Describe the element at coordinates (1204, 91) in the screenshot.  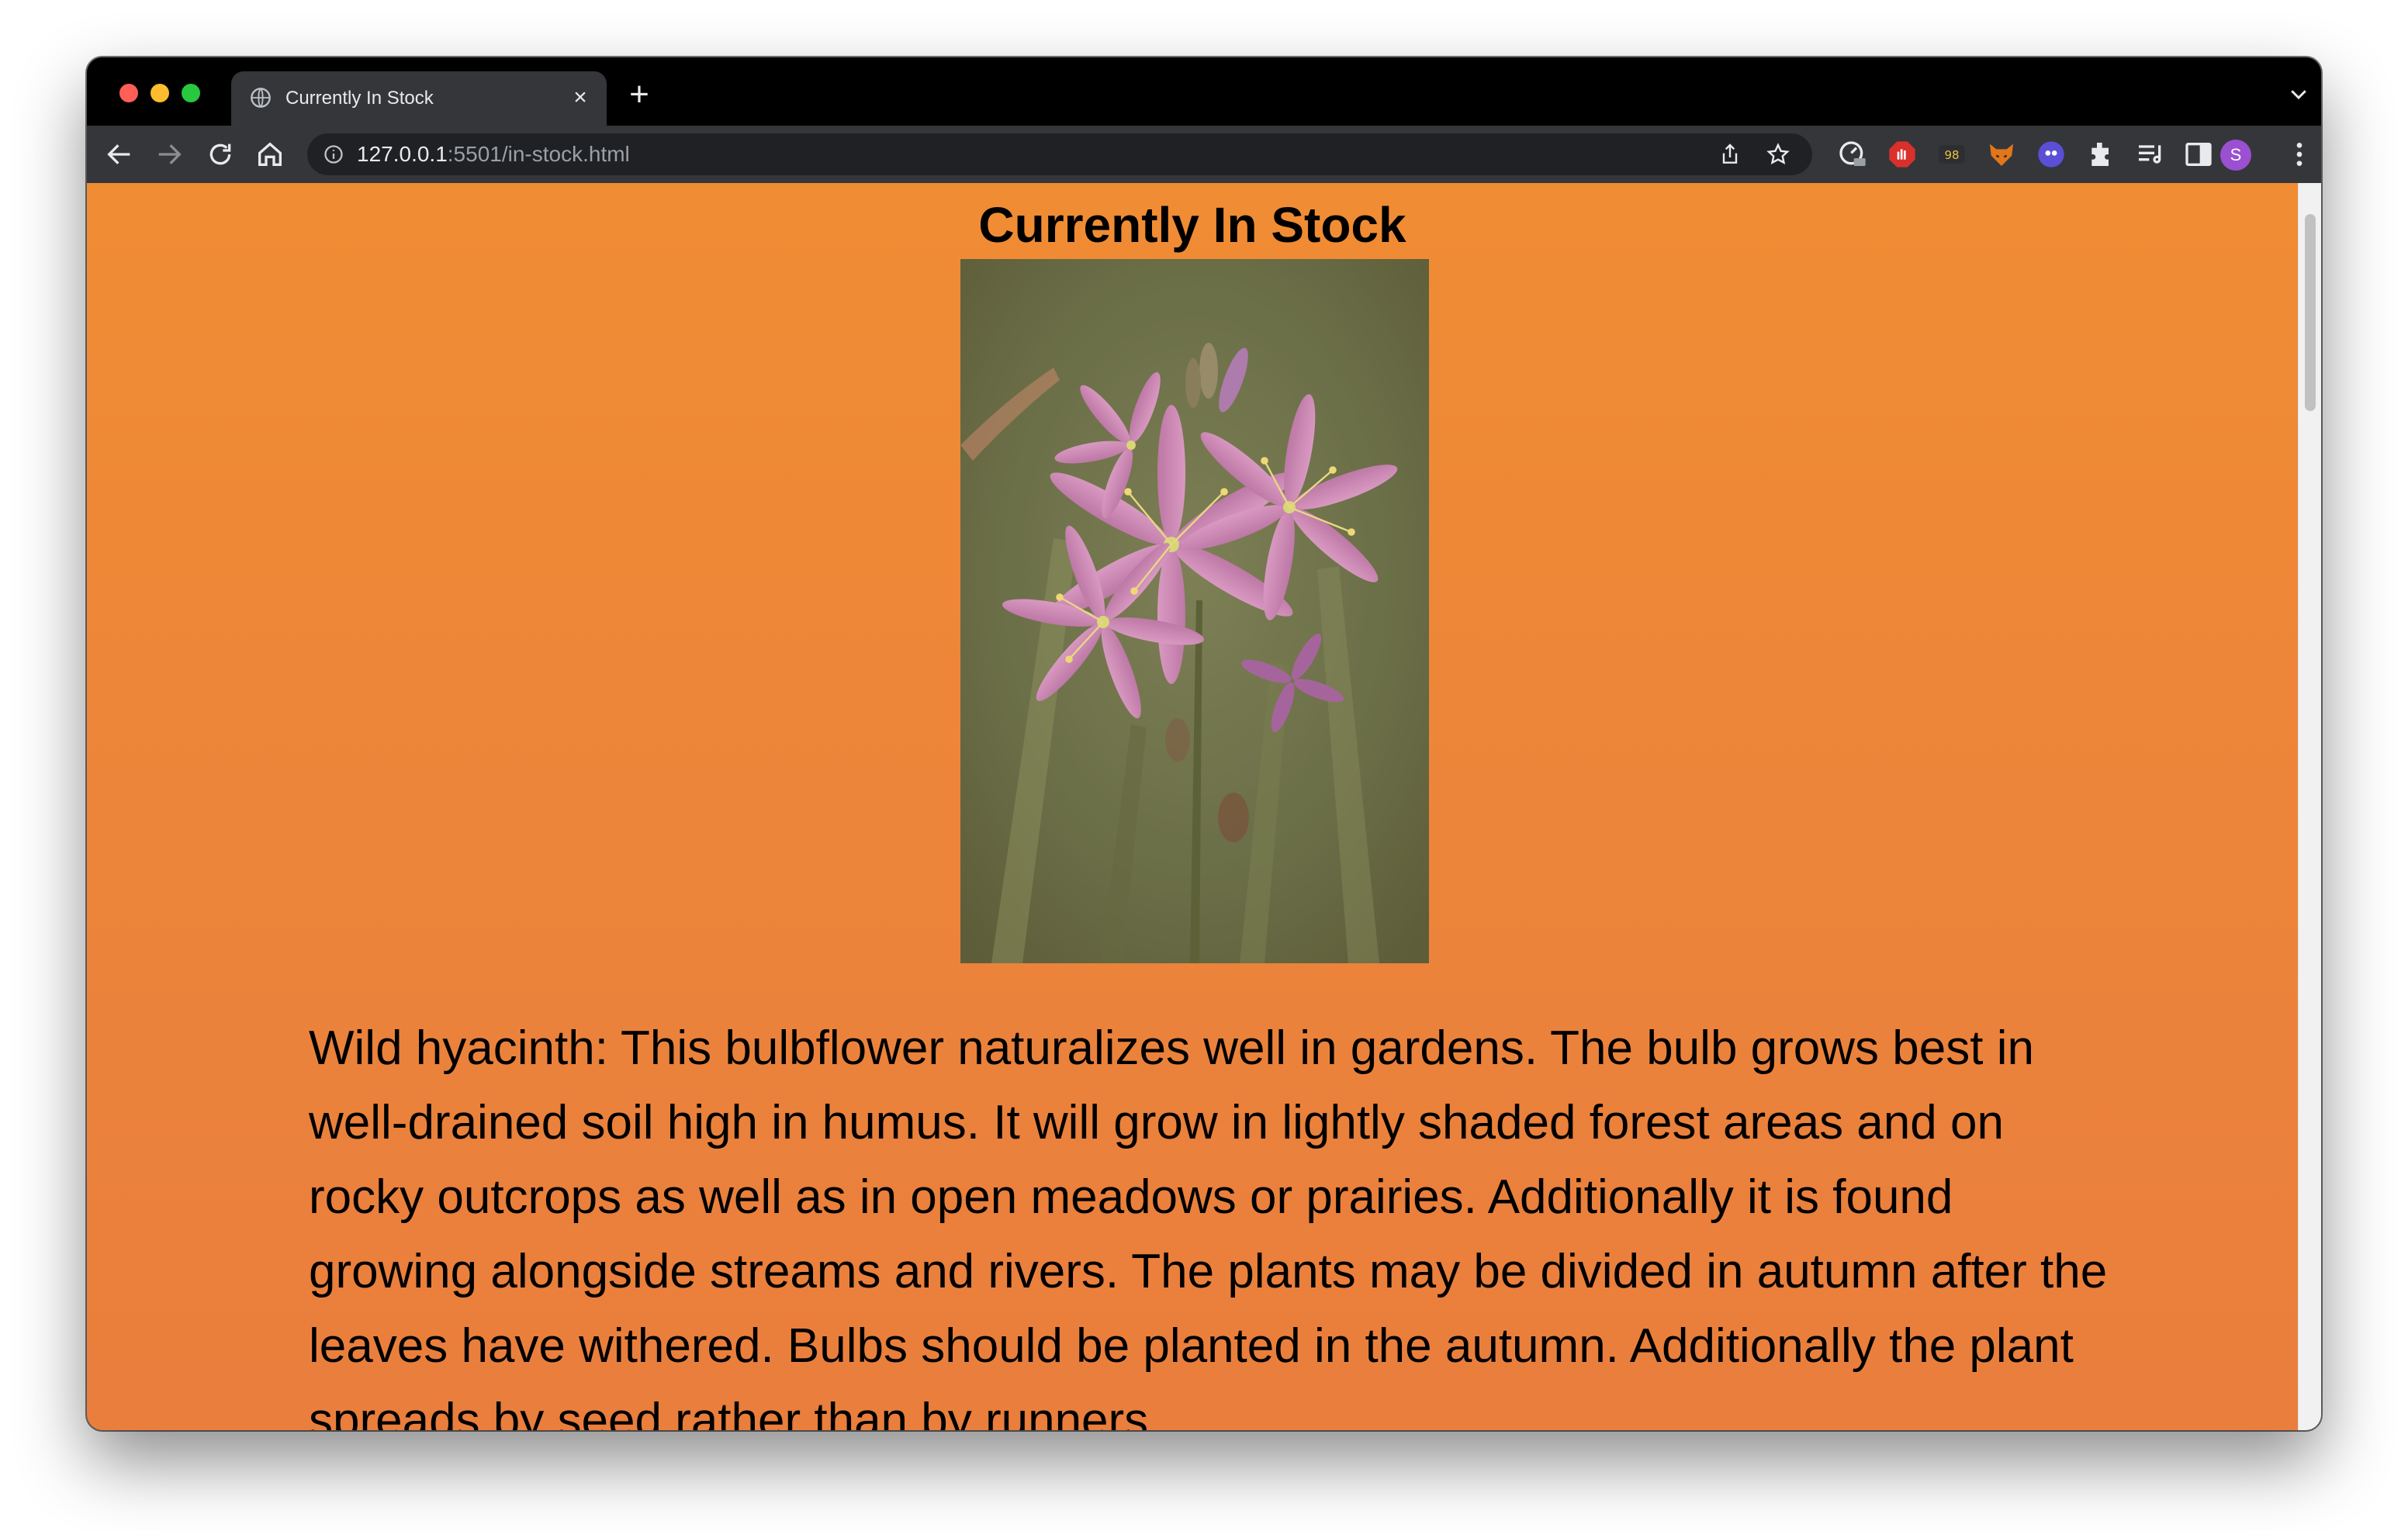
I see `tab-strip: Currently In Stock × +` at that location.